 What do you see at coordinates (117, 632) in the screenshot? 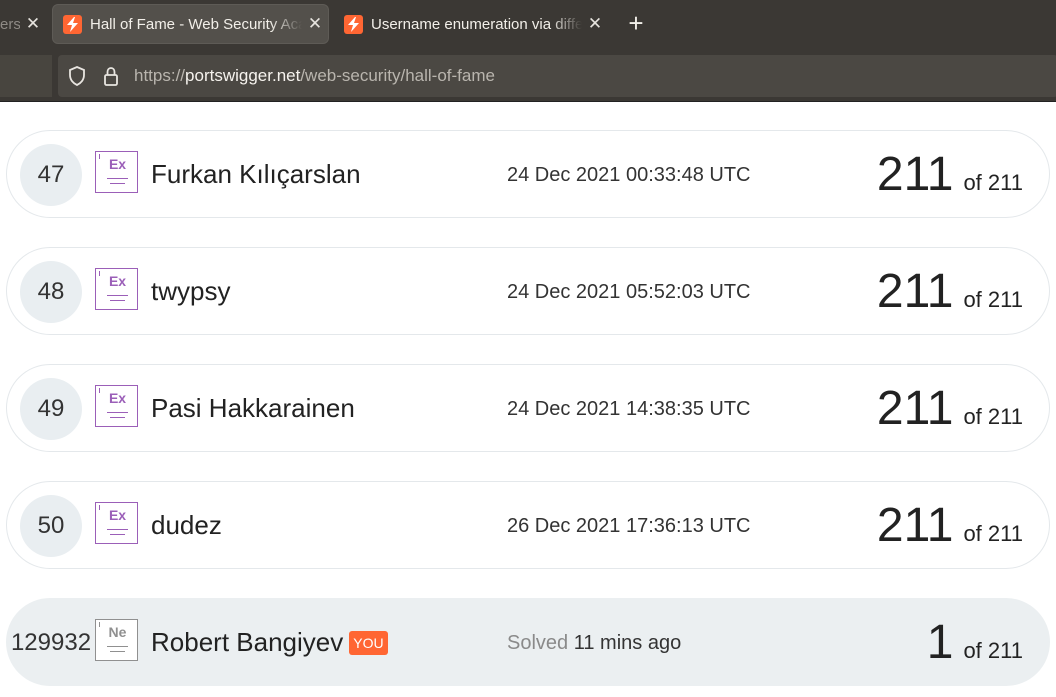
I see `badge-code: Ne` at bounding box center [117, 632].